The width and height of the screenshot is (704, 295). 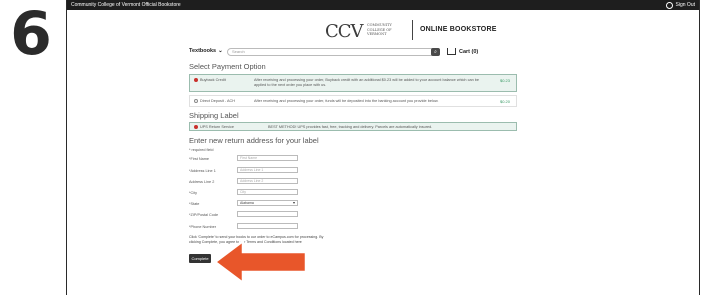 What do you see at coordinates (194, 204) in the screenshot?
I see `field-label: *State` at bounding box center [194, 204].